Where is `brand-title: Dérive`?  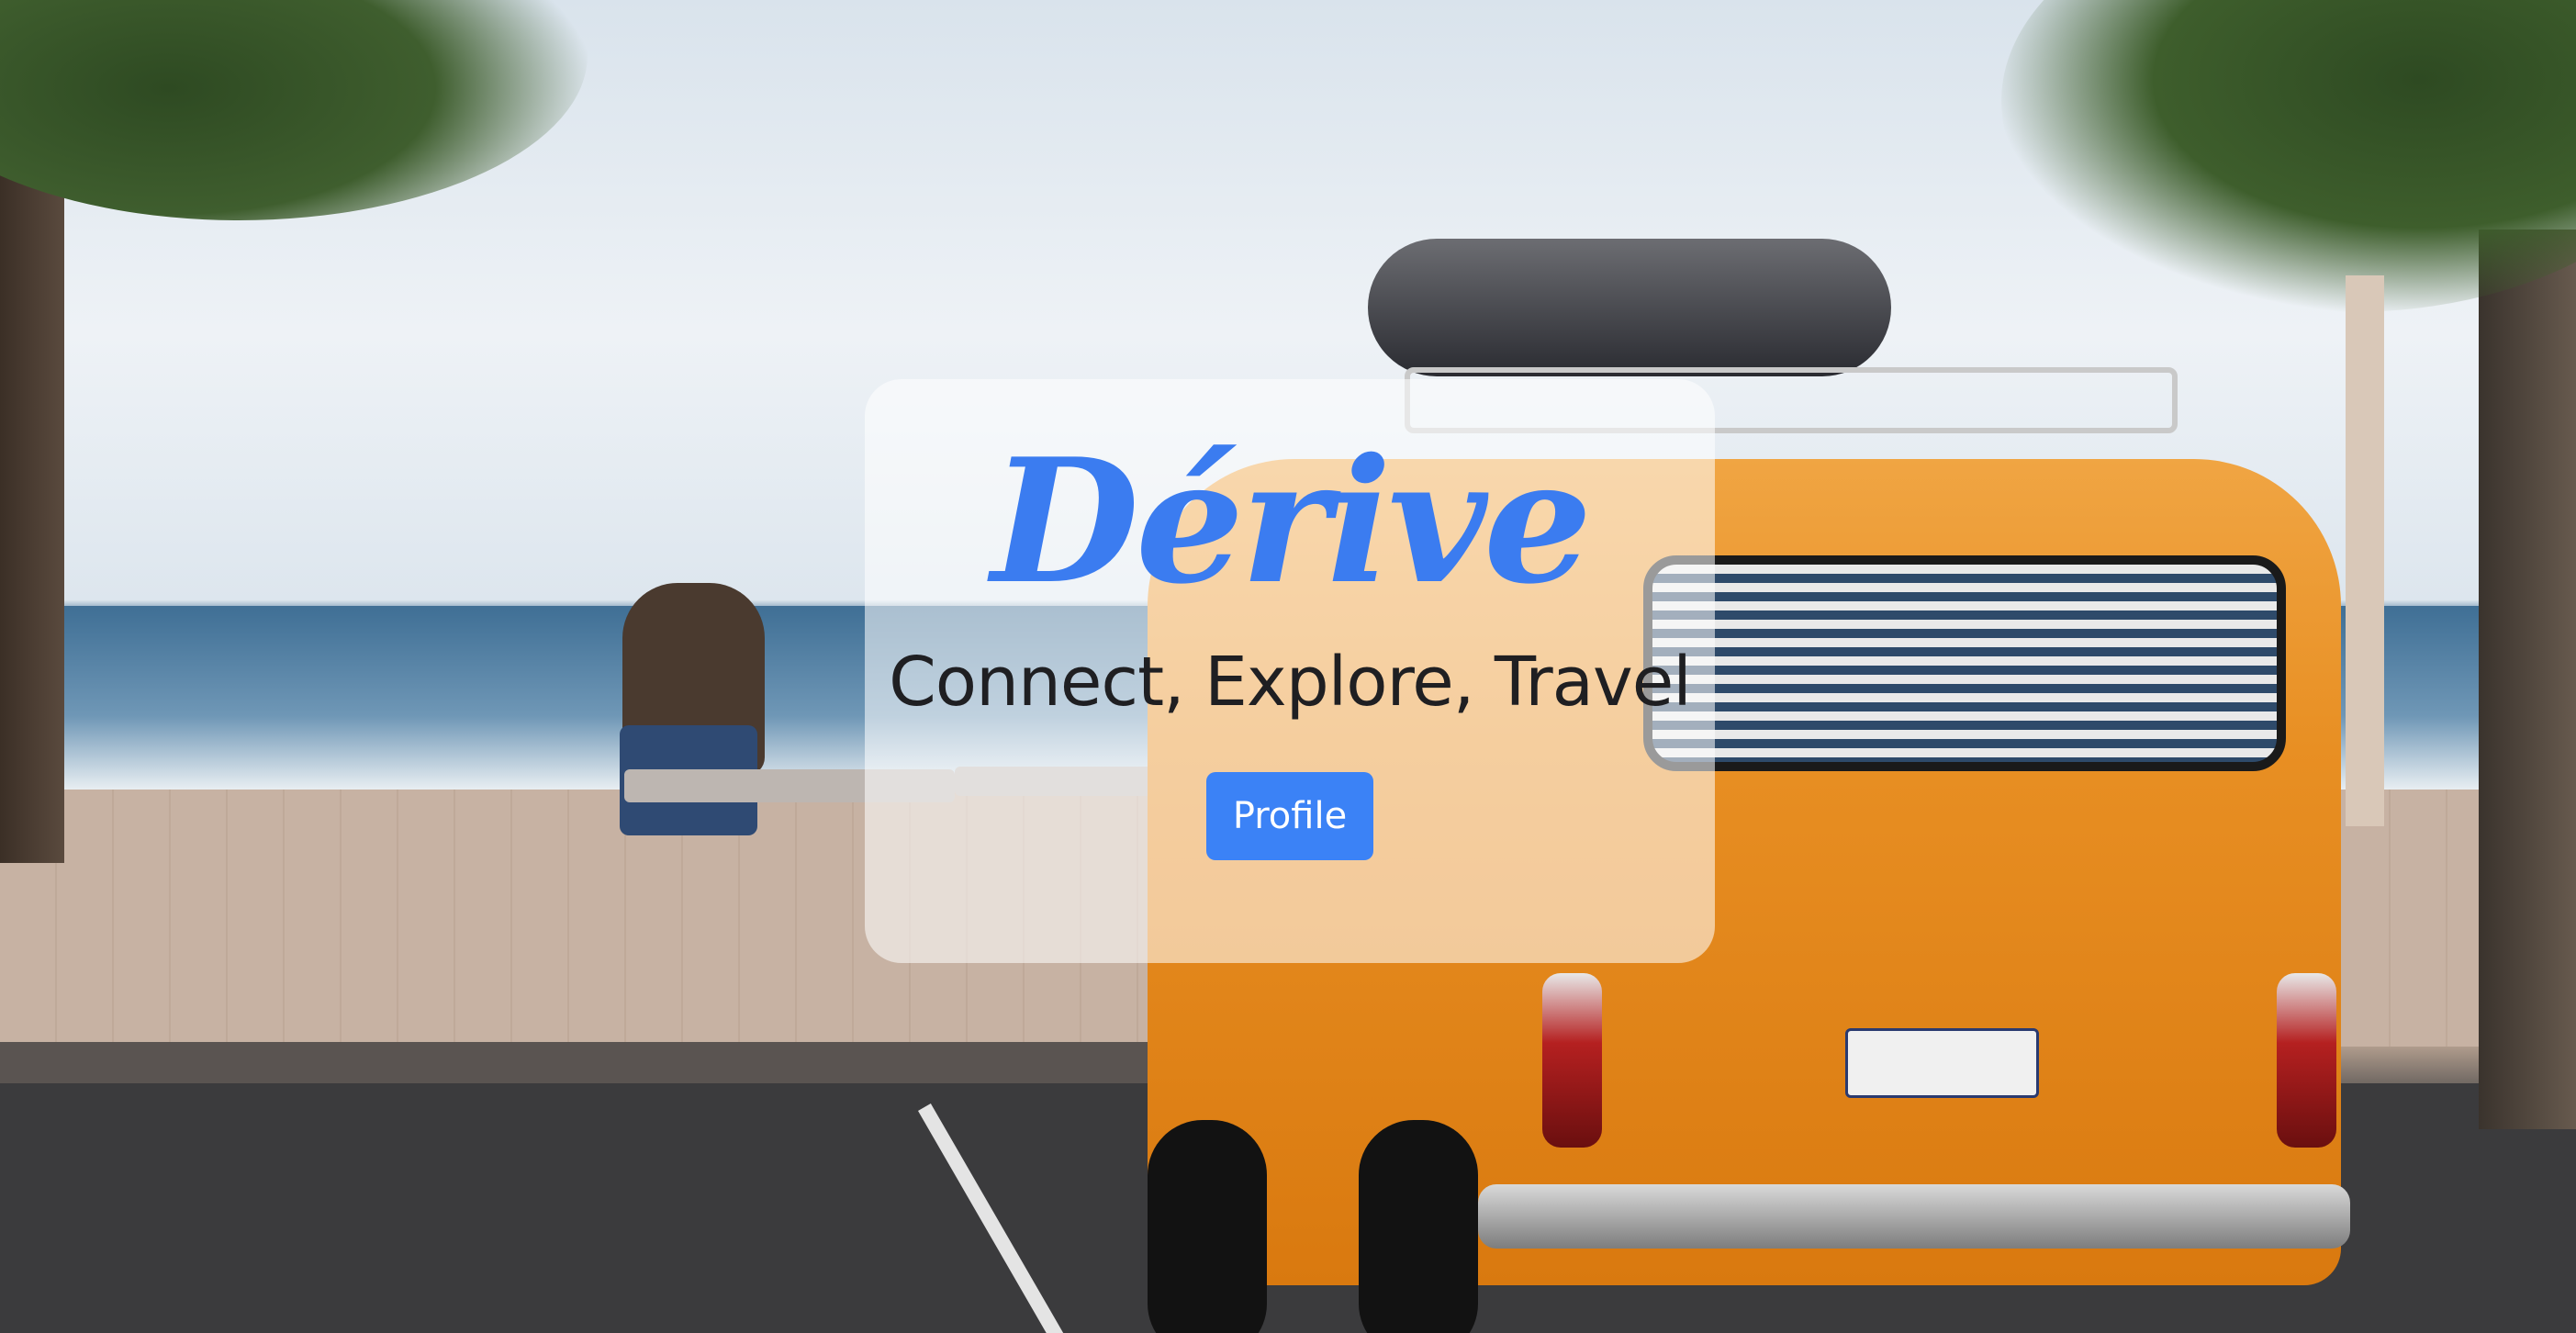
brand-title: Dérive is located at coordinates (1292, 521).